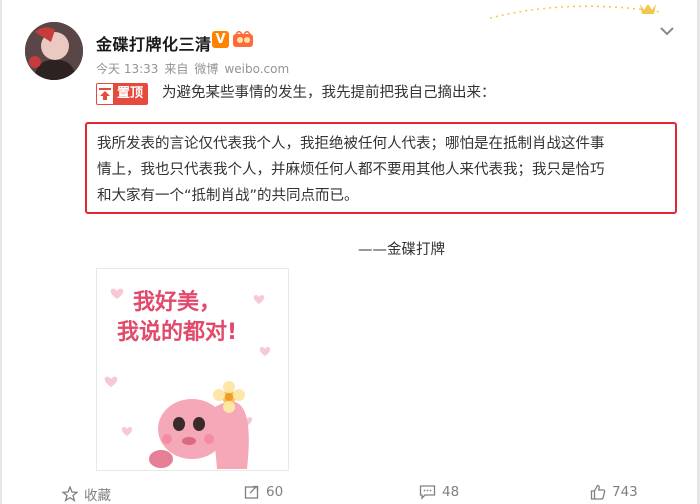 The image size is (700, 504). I want to click on comment-icon, so click(427, 492).